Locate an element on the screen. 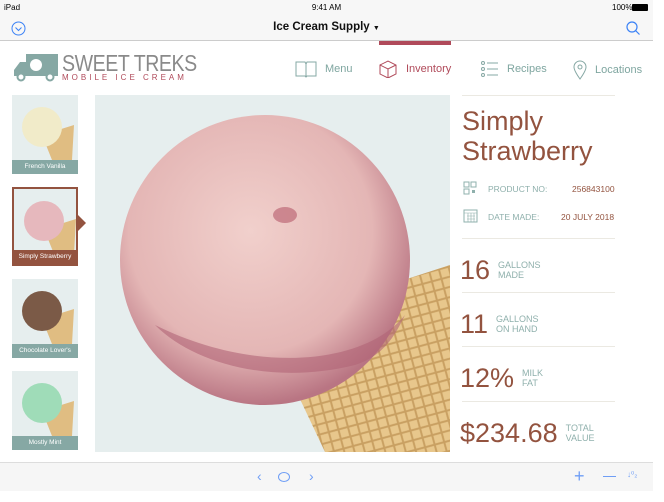  flavor-thumbnail: Simply Strawberry is located at coordinates (45, 226).